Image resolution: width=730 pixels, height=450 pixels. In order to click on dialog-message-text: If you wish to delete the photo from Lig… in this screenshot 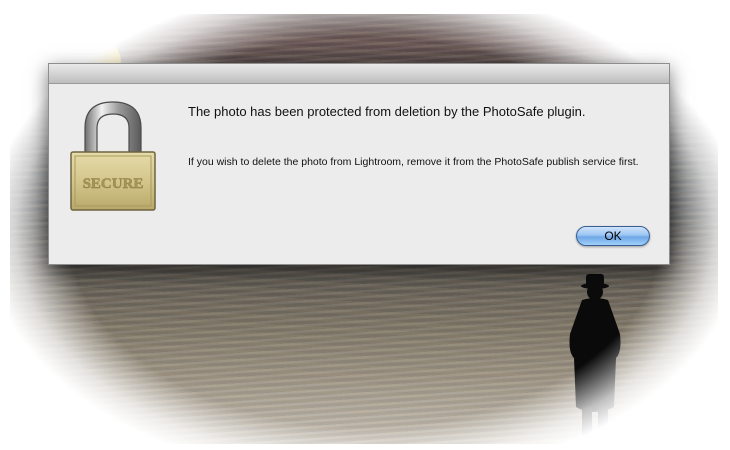, I will do `click(413, 162)`.